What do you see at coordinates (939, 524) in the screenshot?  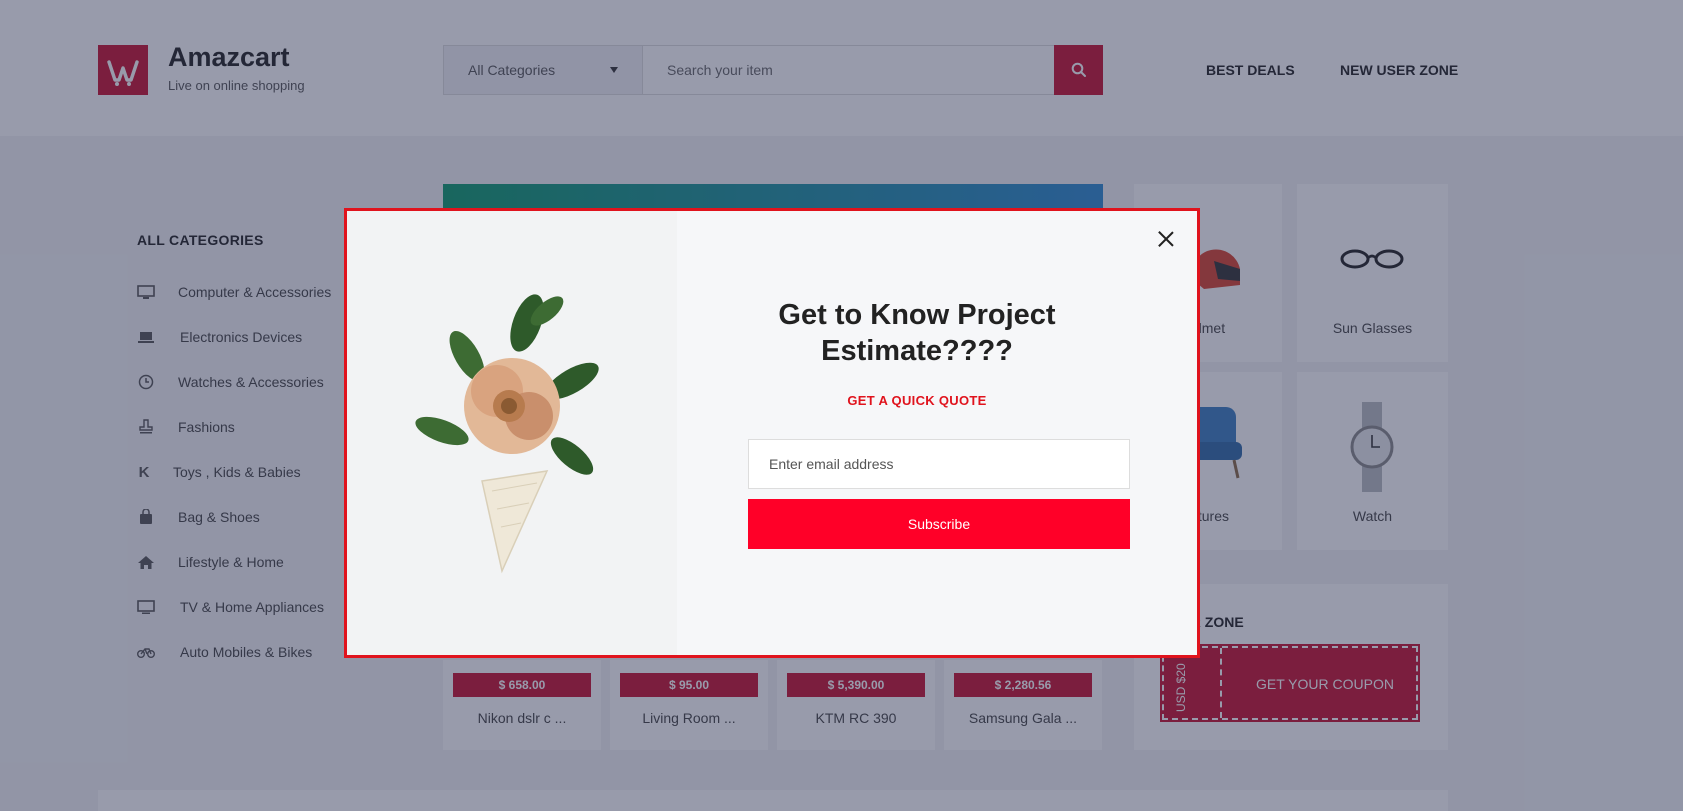 I see `subscribe-button: Subscribe` at bounding box center [939, 524].